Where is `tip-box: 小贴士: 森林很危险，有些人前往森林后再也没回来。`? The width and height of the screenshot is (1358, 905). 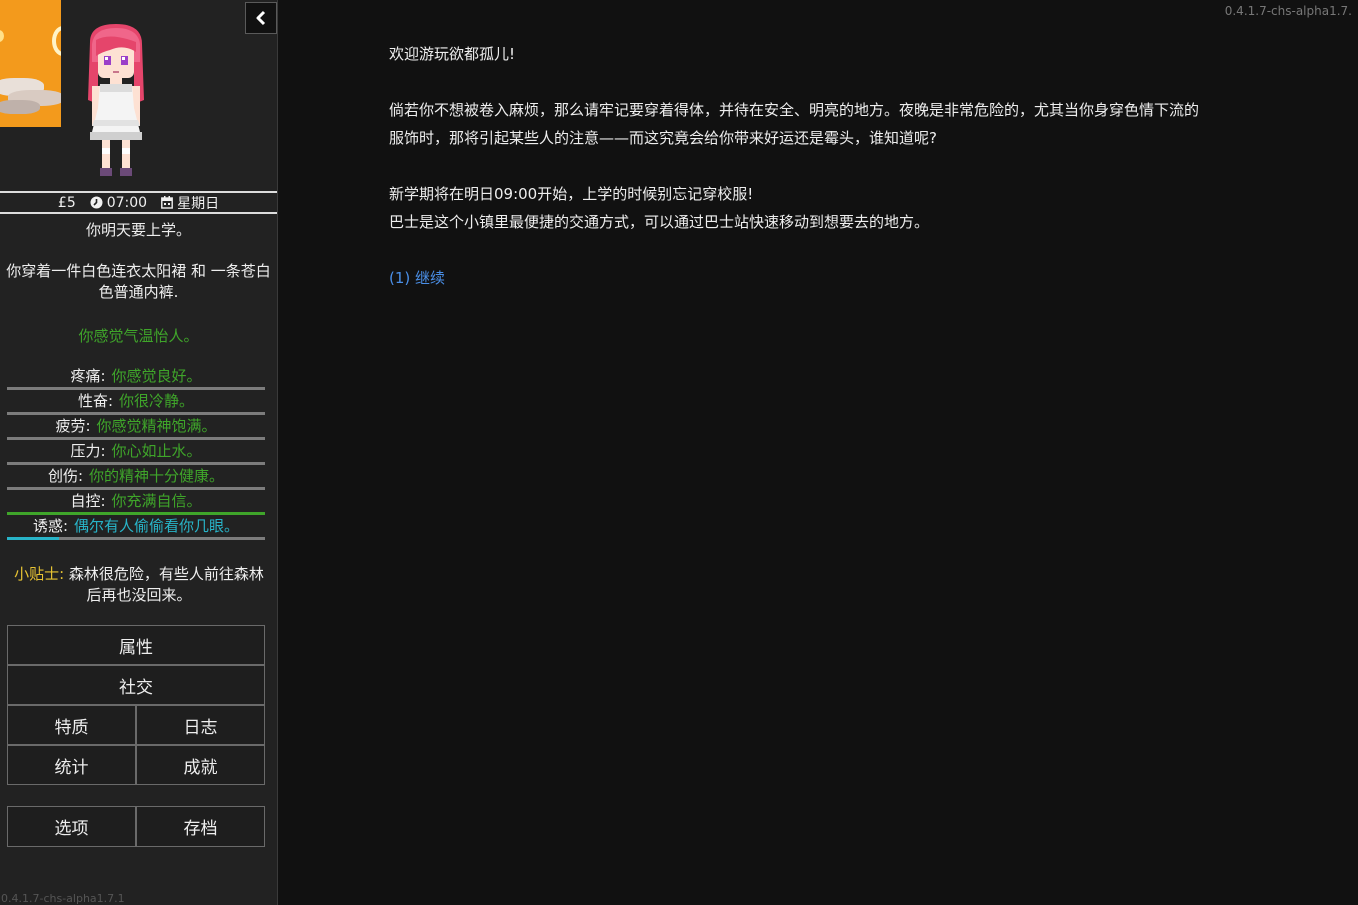 tip-box: 小贴士: 森林很危险，有些人前往森林后再也没回来。 is located at coordinates (139, 585).